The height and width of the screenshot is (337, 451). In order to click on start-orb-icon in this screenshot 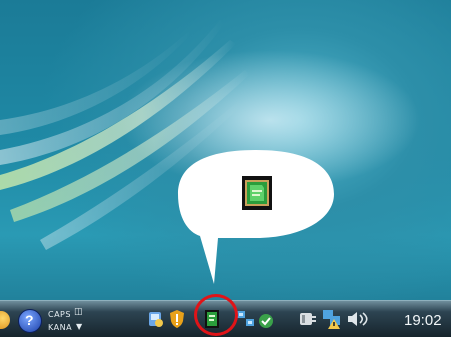, I will do `click(5, 320)`.